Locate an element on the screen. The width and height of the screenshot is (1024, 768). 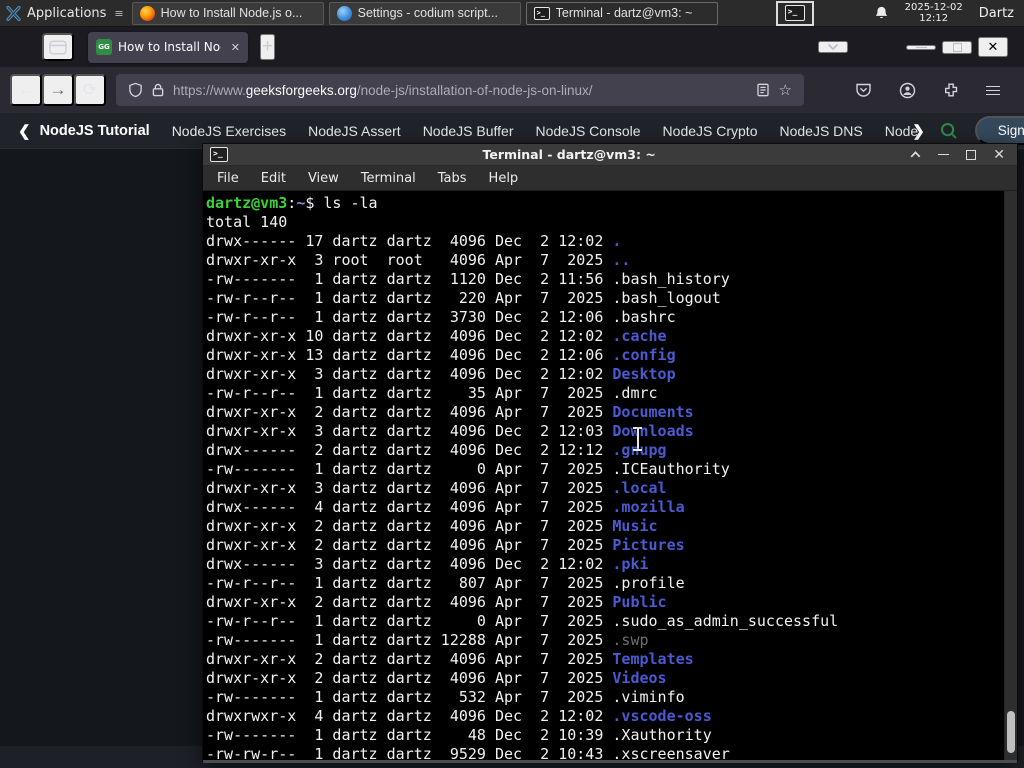
shield-icon is located at coordinates (135, 90).